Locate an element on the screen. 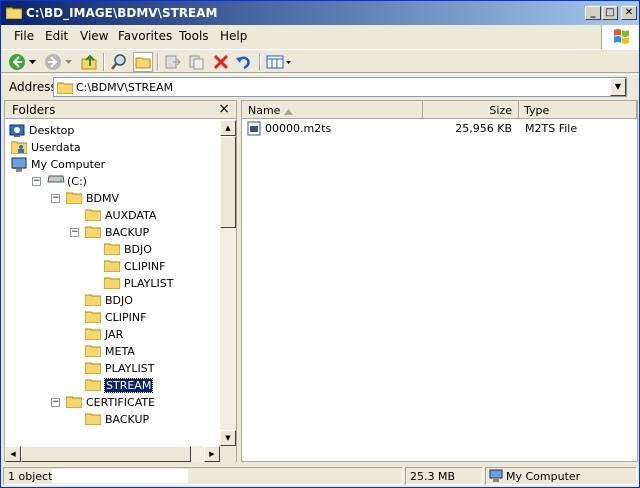 The height and width of the screenshot is (488, 640). tree-node-label: BDJO is located at coordinates (119, 300).